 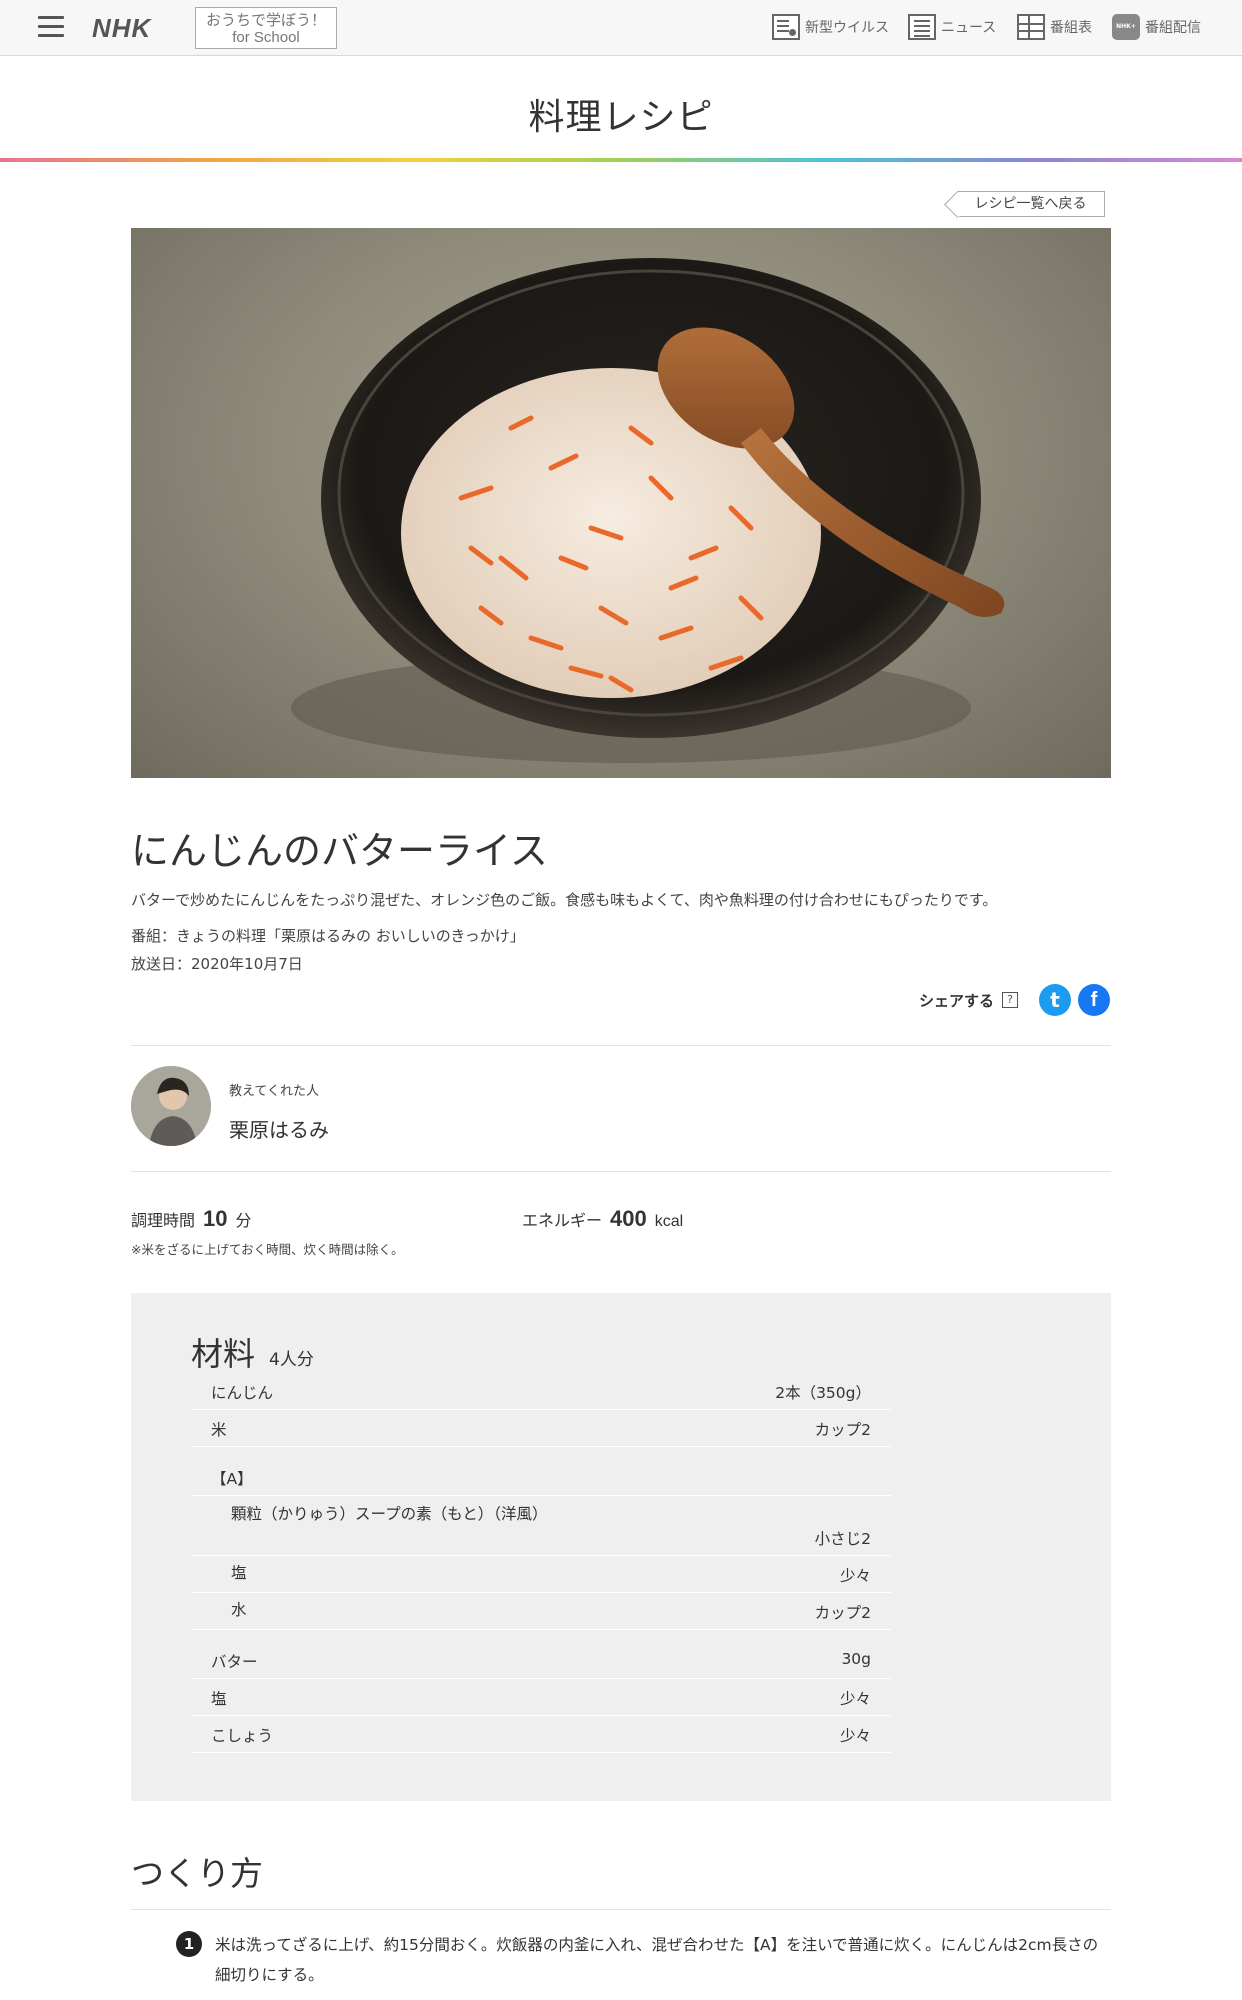 I want to click on nav-streaming-label: 番組配信, so click(x=1173, y=28).